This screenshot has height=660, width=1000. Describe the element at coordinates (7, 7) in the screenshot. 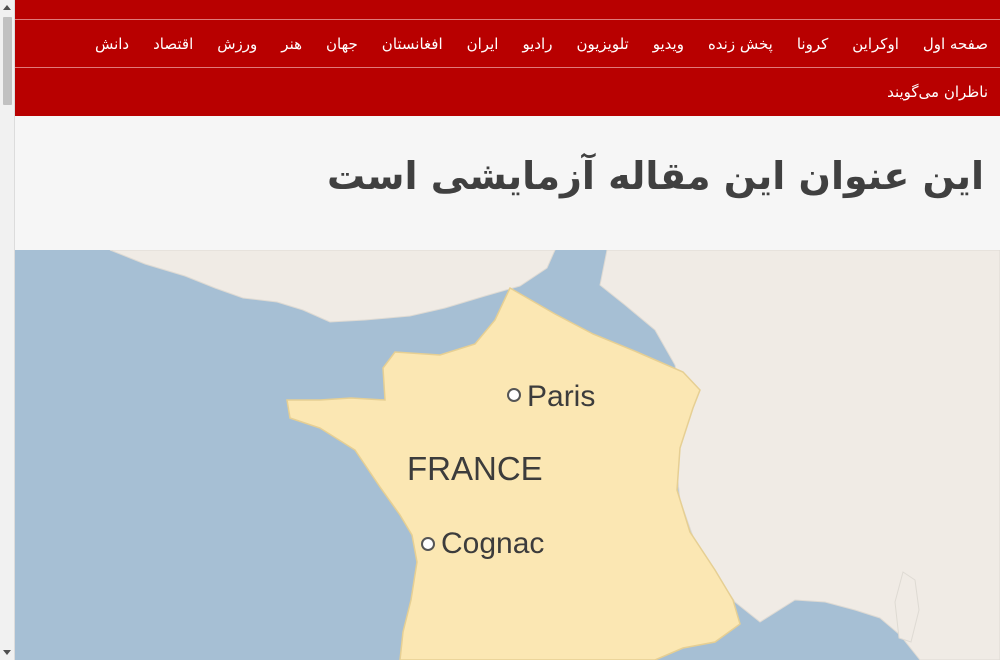

I see `scroll-up-arrow-icon` at that location.